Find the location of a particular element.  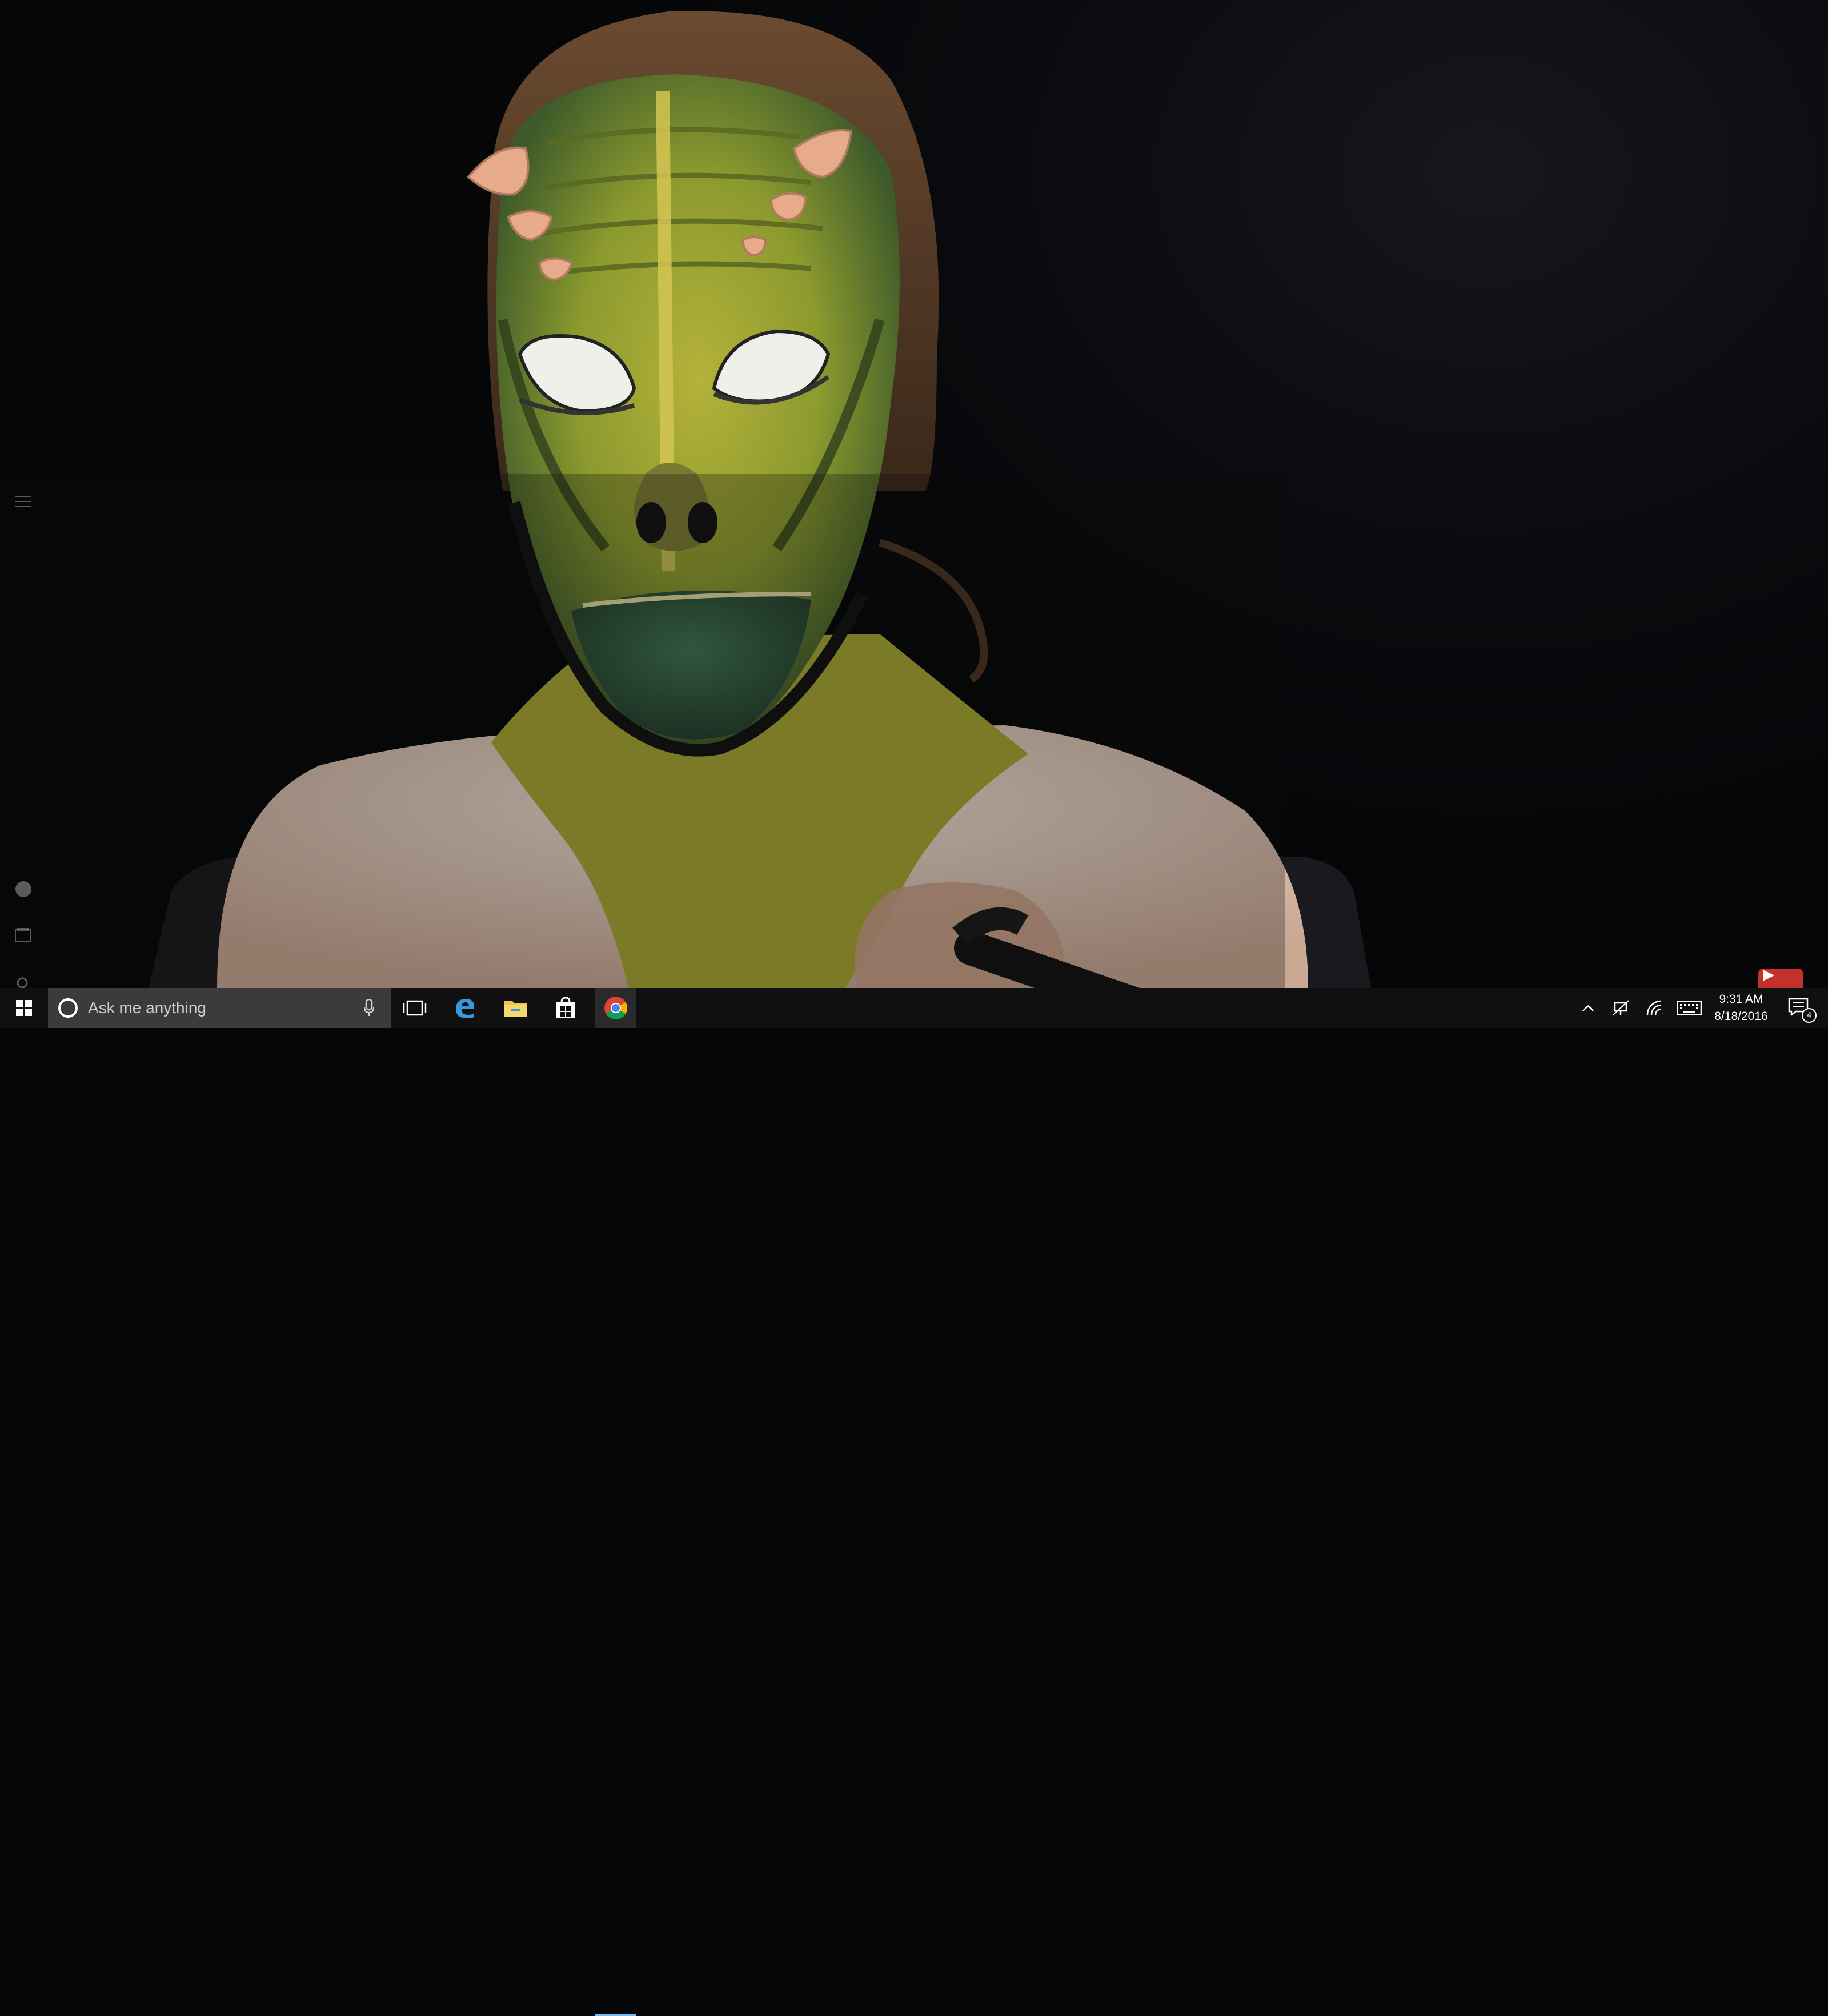

cortana-icon is located at coordinates (68, 1008).